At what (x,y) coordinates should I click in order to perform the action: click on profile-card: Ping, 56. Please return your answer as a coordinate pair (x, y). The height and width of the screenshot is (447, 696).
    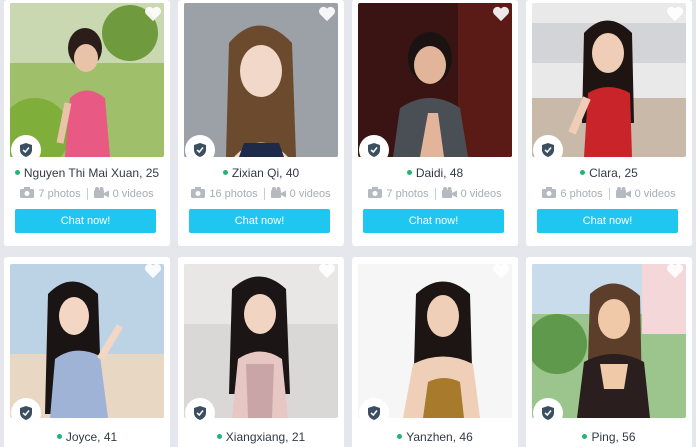
    Looking at the image, I should click on (609, 352).